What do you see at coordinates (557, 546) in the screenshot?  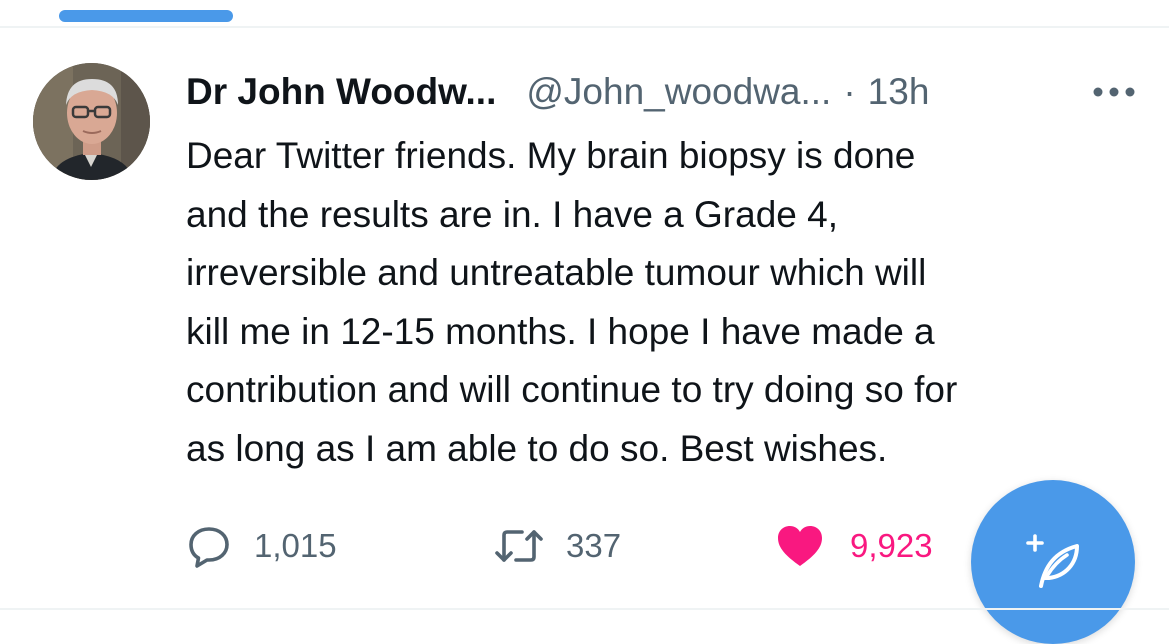 I see `retweet-button: 337` at bounding box center [557, 546].